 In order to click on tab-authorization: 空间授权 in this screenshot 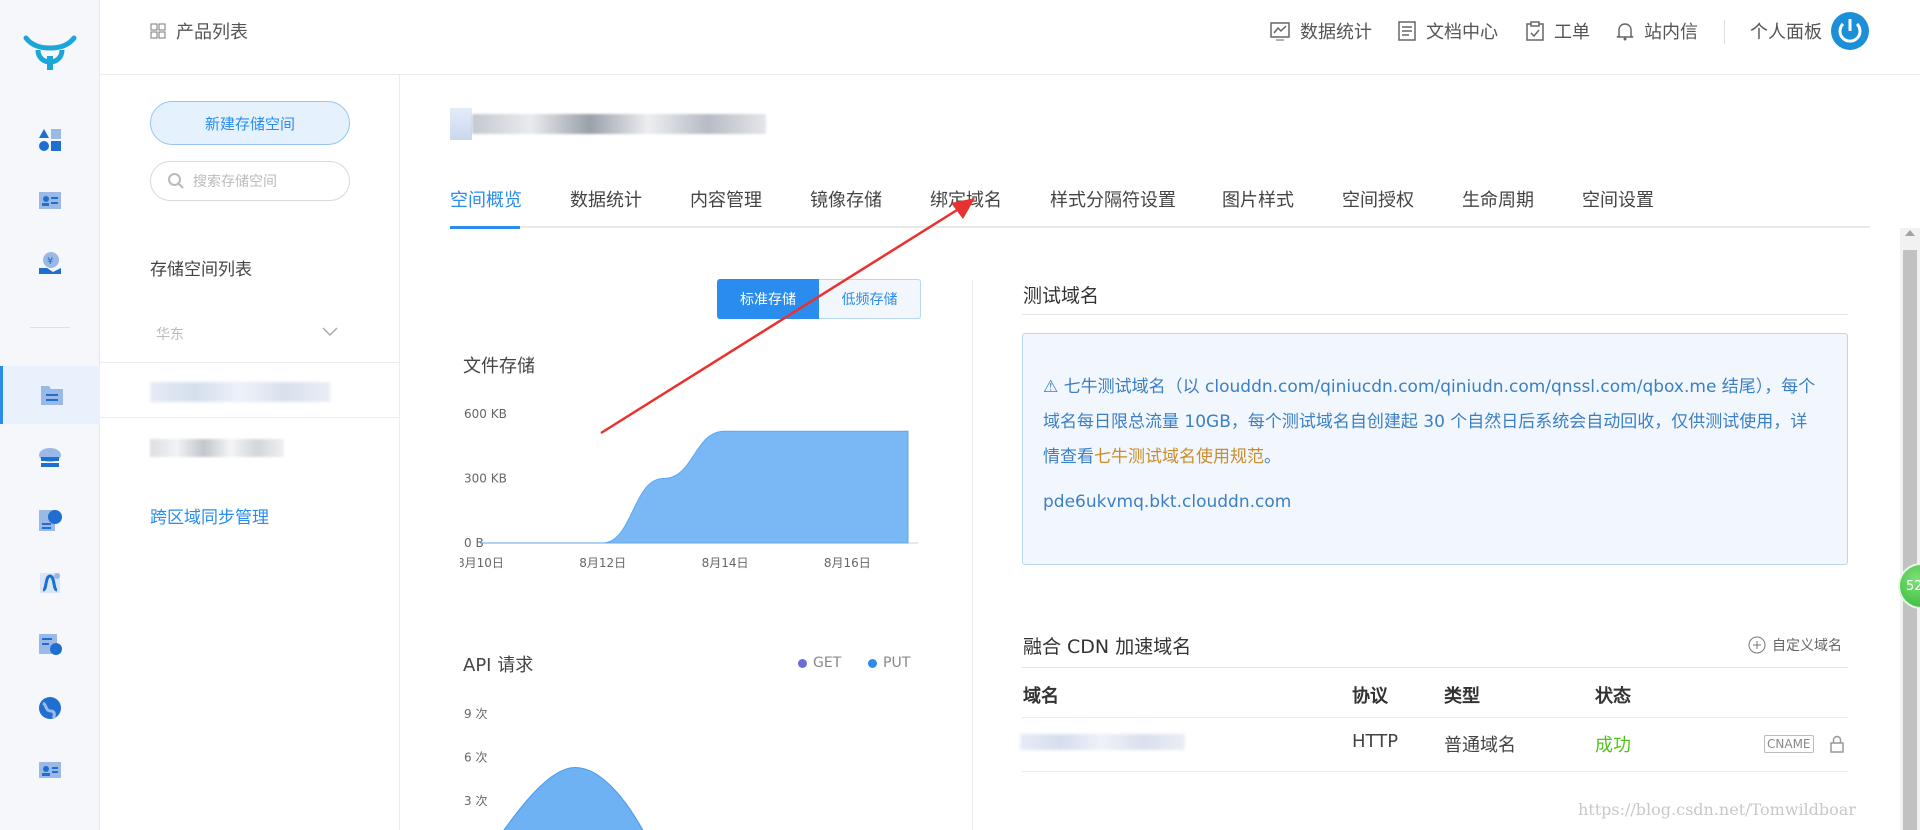, I will do `click(1378, 199)`.